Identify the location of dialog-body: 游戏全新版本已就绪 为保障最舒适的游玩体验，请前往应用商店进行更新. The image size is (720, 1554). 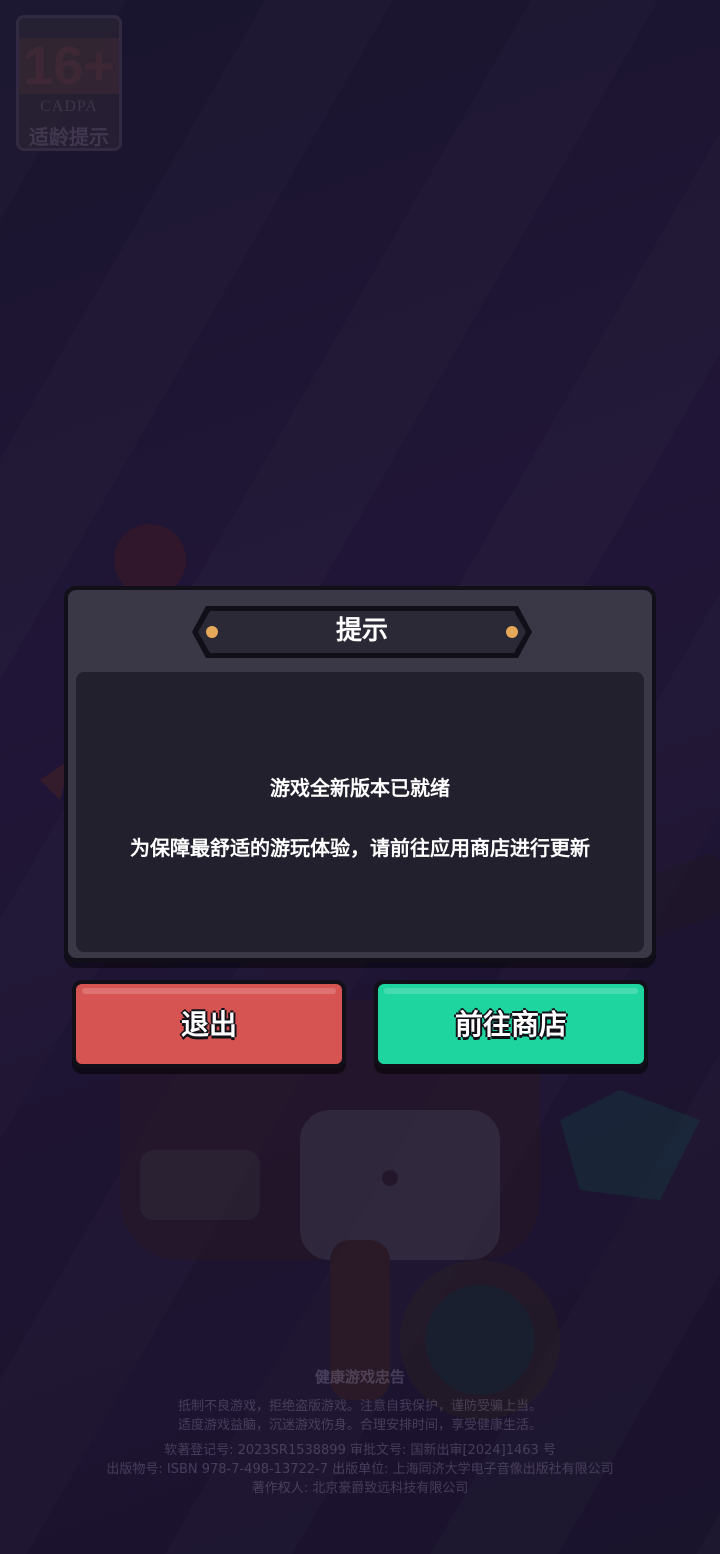
(360, 812).